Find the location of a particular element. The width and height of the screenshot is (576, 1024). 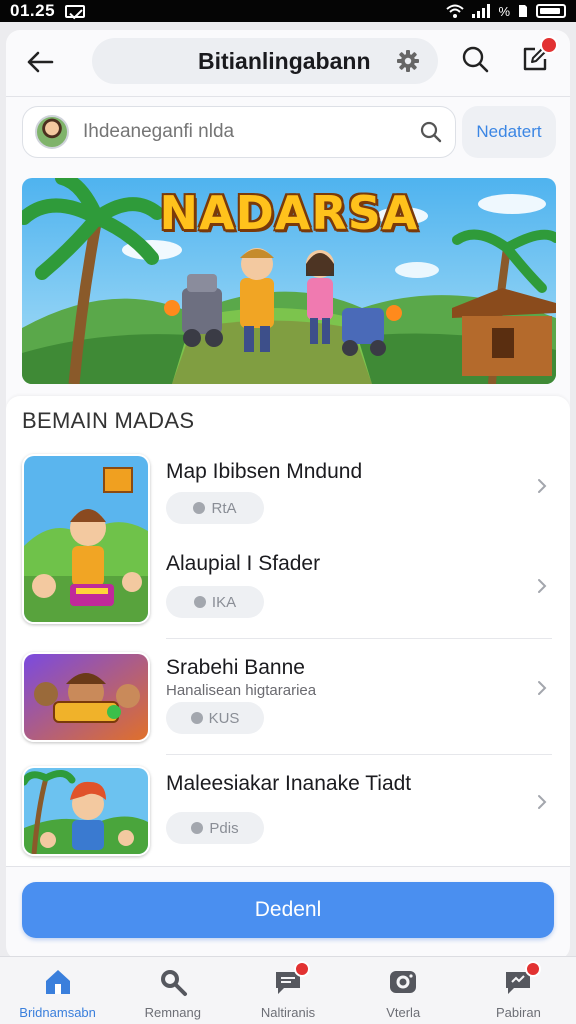

nav-label: Vterla is located at coordinates (403, 1012).